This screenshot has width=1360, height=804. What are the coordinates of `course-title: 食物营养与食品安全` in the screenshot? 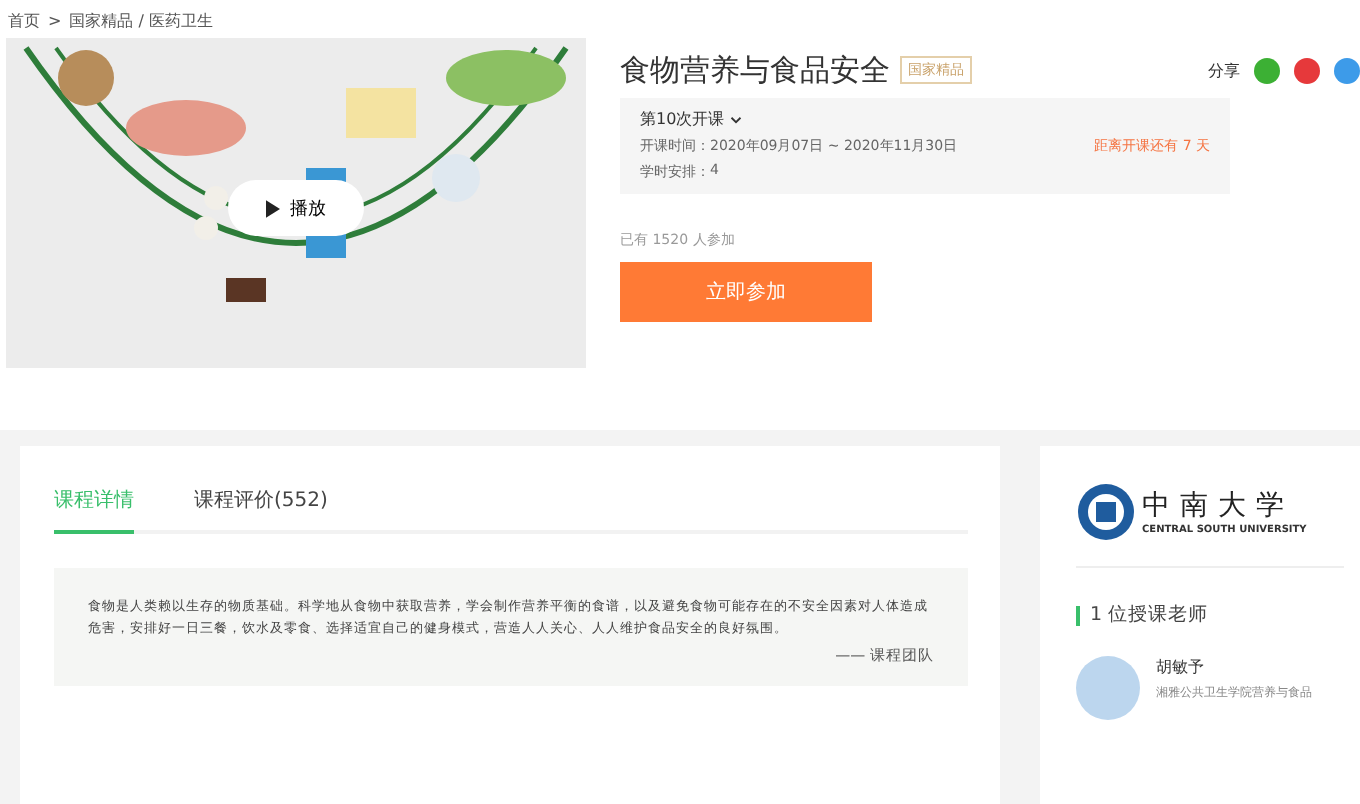 It's located at (755, 70).